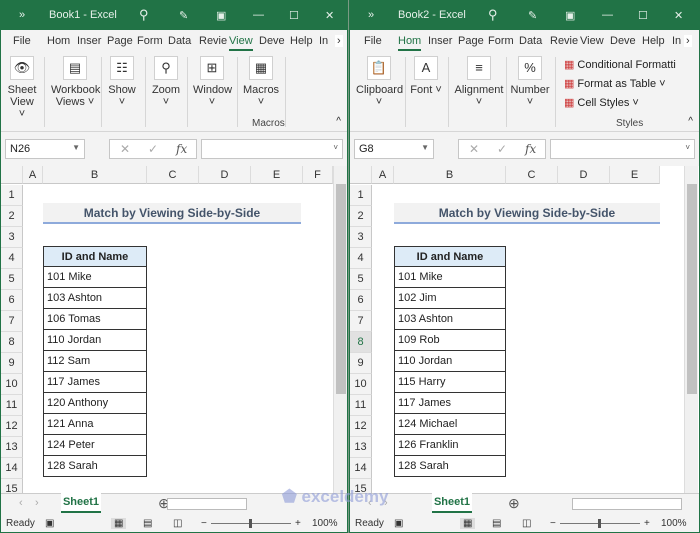 The height and width of the screenshot is (533, 700). What do you see at coordinates (450, 256) in the screenshot?
I see `table-header-cell: ID and Name` at bounding box center [450, 256].